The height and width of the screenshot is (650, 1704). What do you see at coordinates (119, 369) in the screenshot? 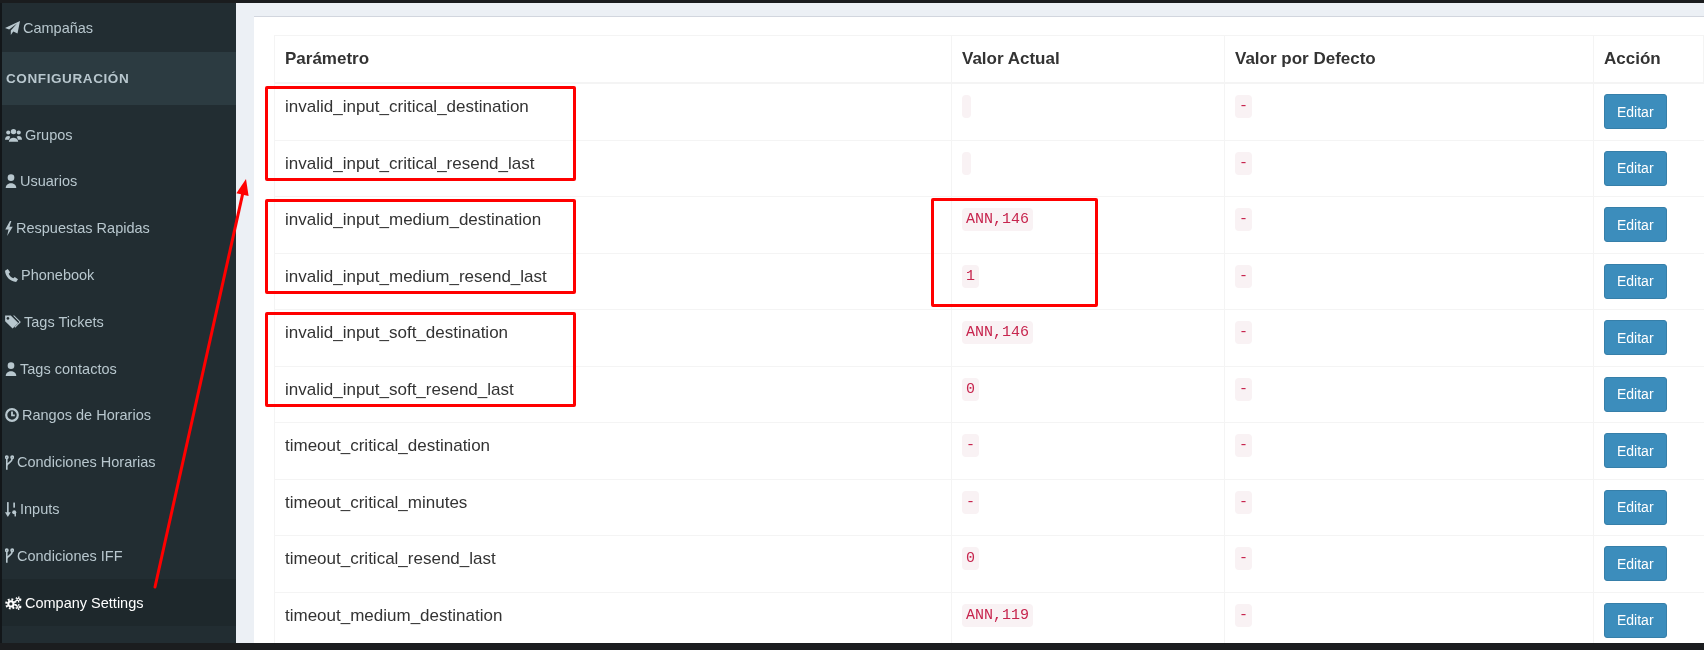
I see `sidebar-item: Tags contactos` at bounding box center [119, 369].